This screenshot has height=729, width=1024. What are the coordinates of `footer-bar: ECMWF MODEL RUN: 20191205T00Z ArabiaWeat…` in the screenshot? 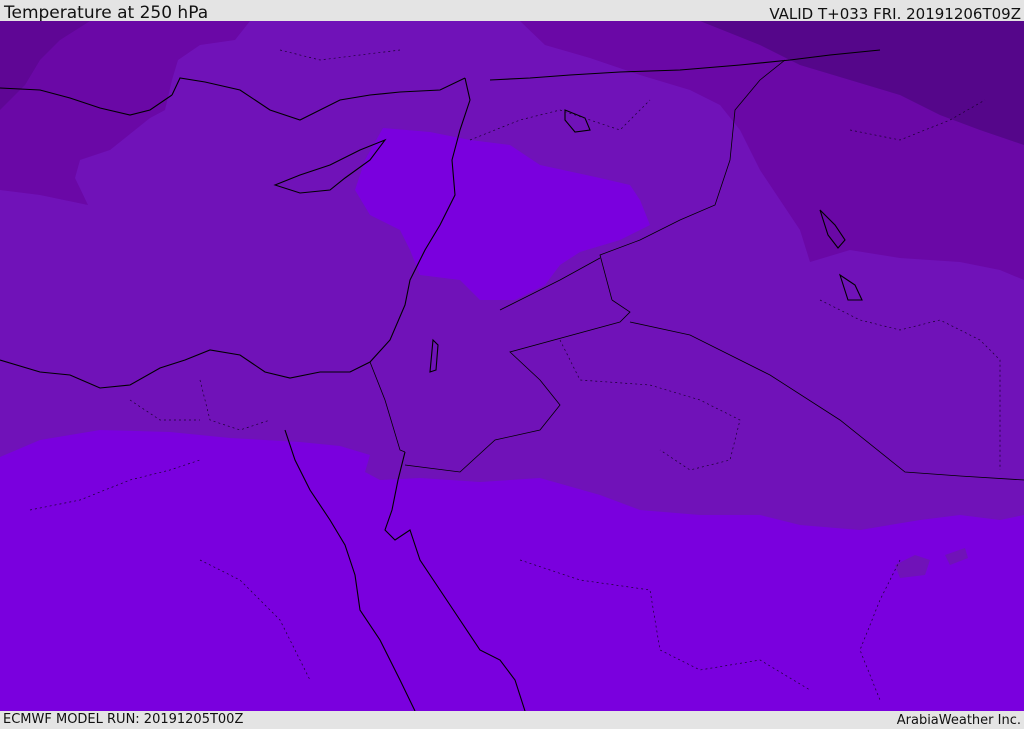 It's located at (512, 720).